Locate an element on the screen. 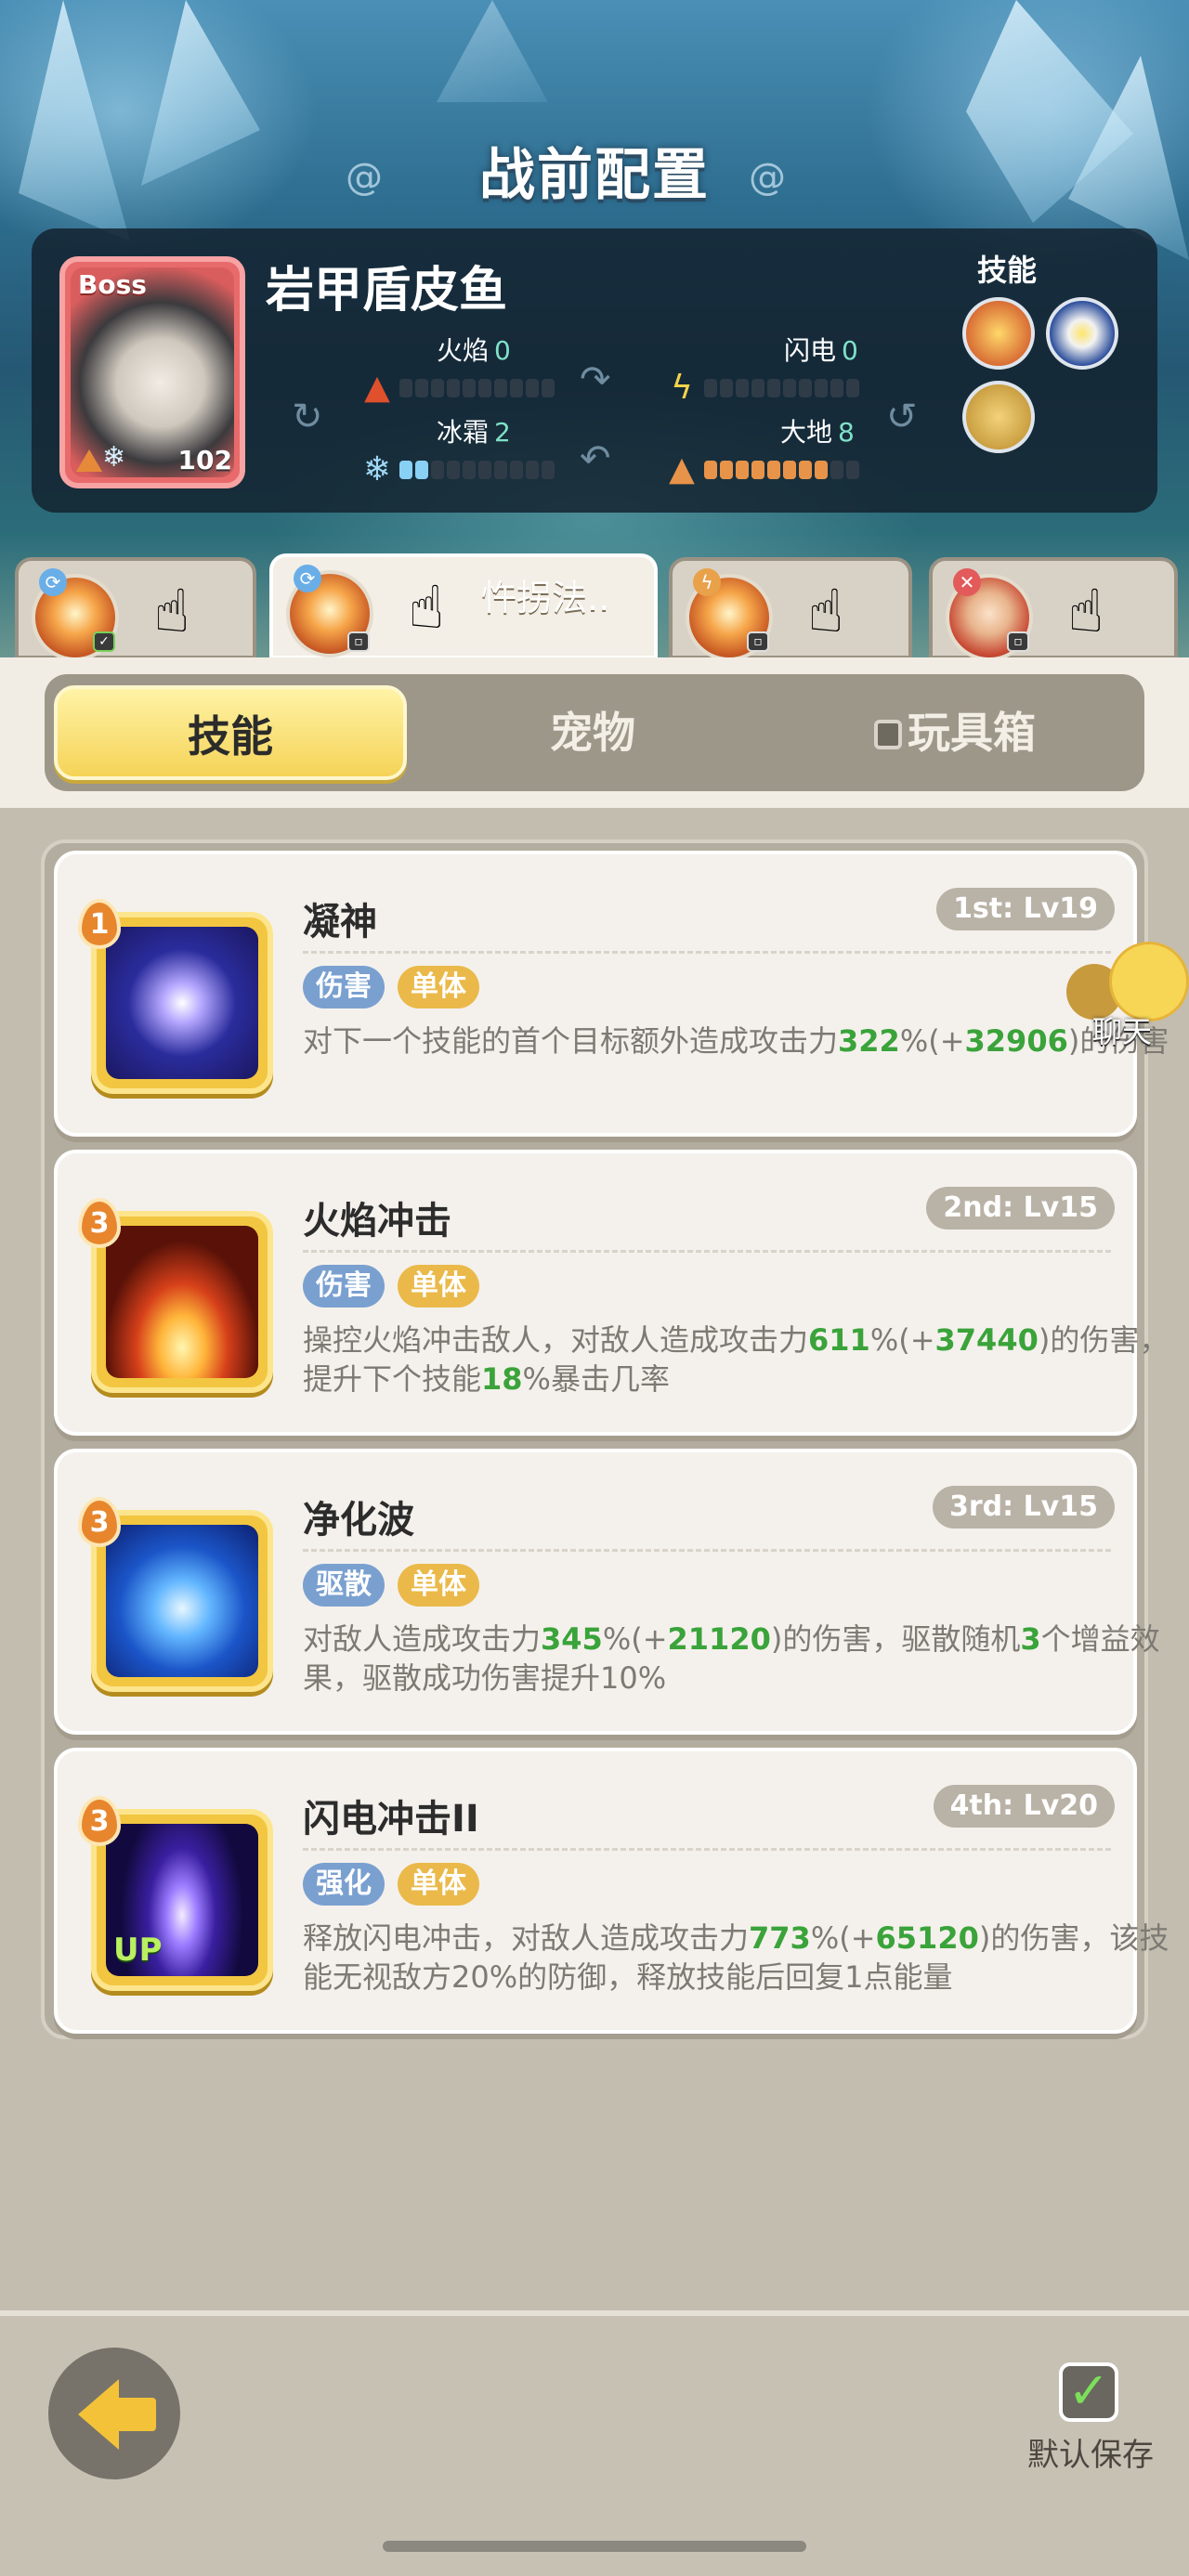  skill-name: 凝神 is located at coordinates (340, 922).